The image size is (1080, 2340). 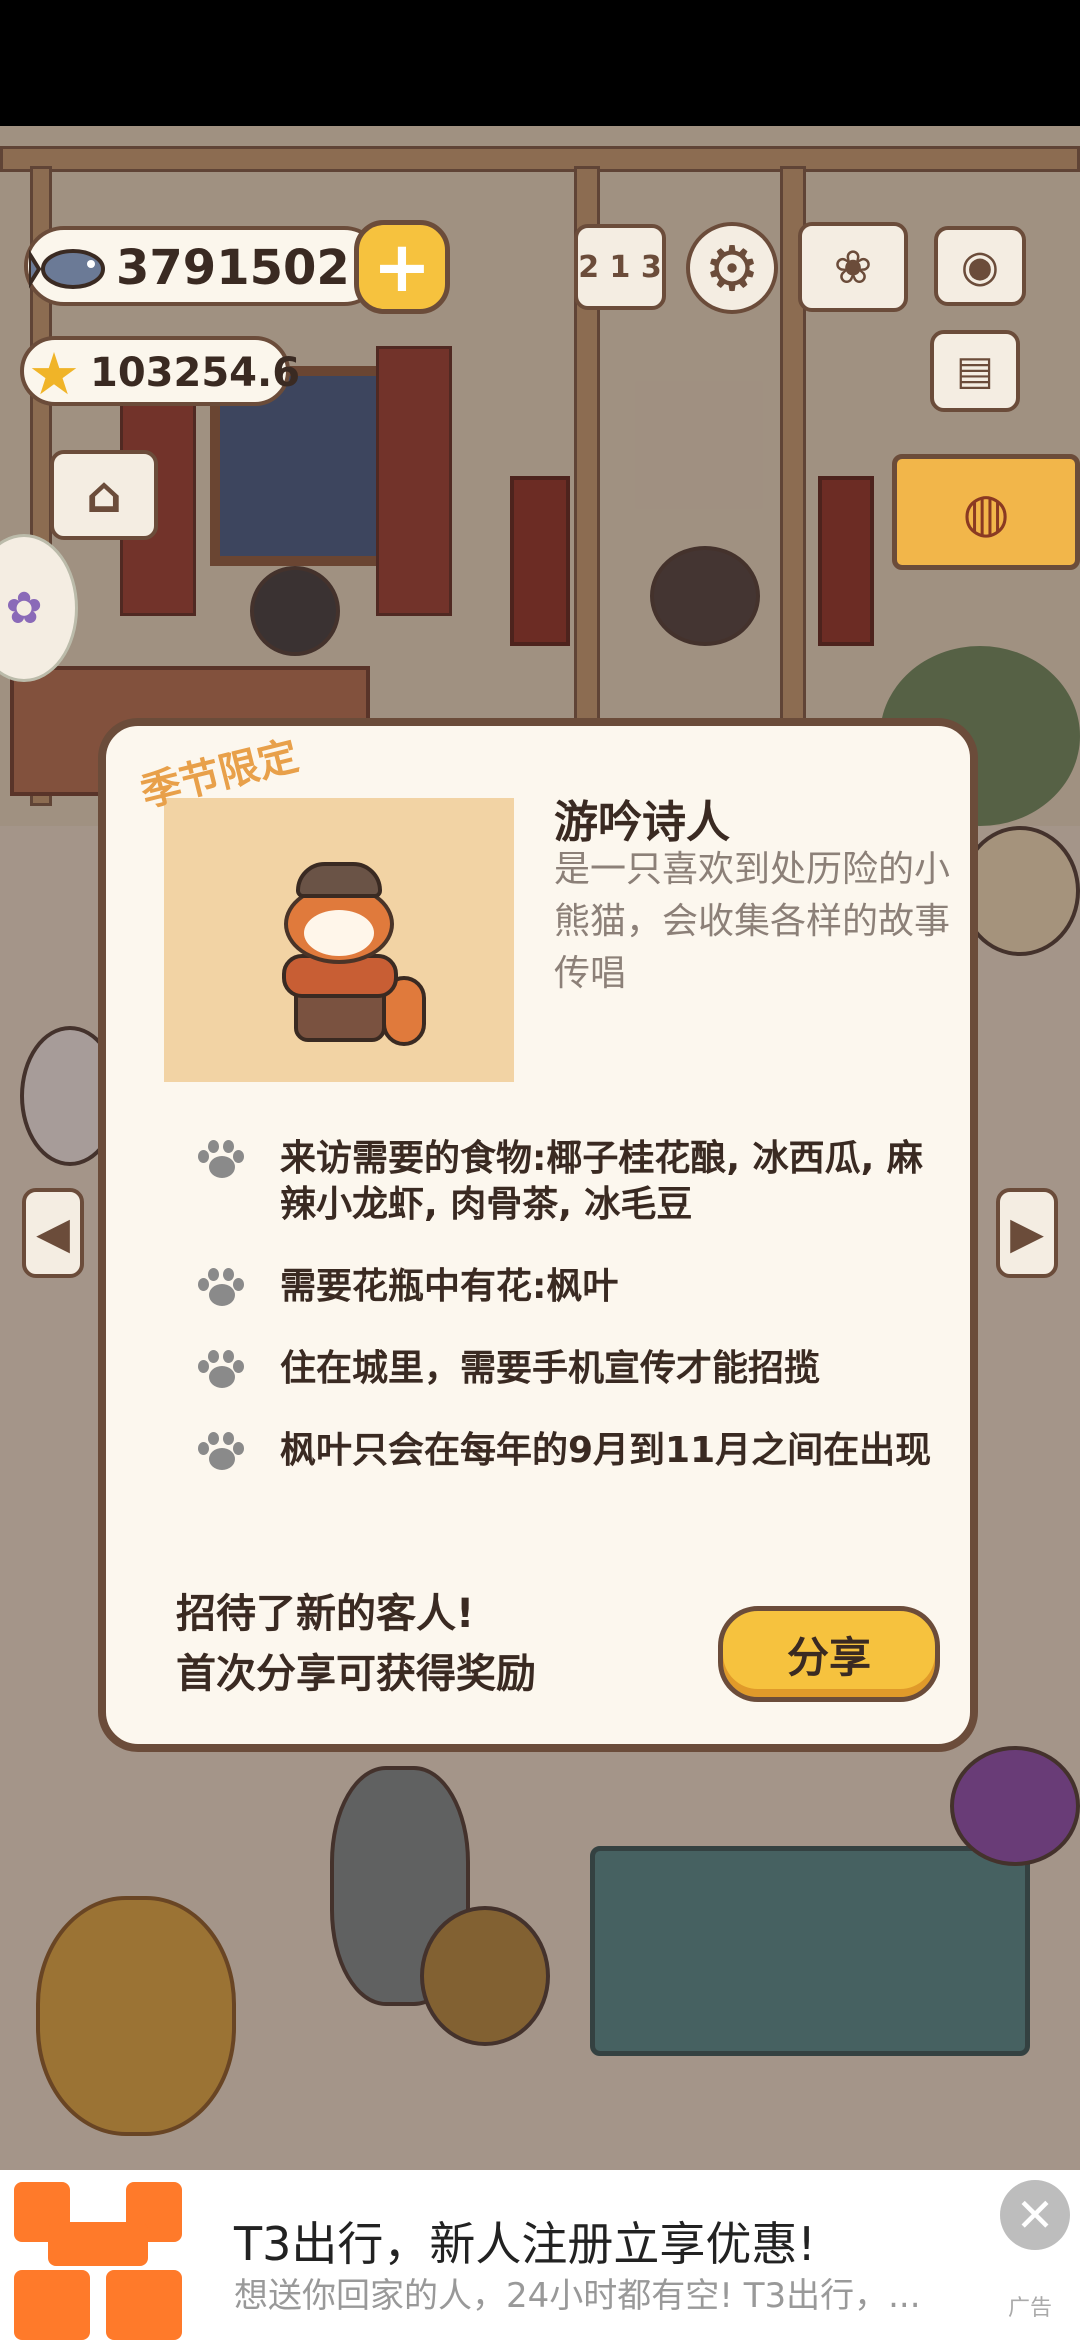 I want to click on status-bar, so click(x=540, y=63).